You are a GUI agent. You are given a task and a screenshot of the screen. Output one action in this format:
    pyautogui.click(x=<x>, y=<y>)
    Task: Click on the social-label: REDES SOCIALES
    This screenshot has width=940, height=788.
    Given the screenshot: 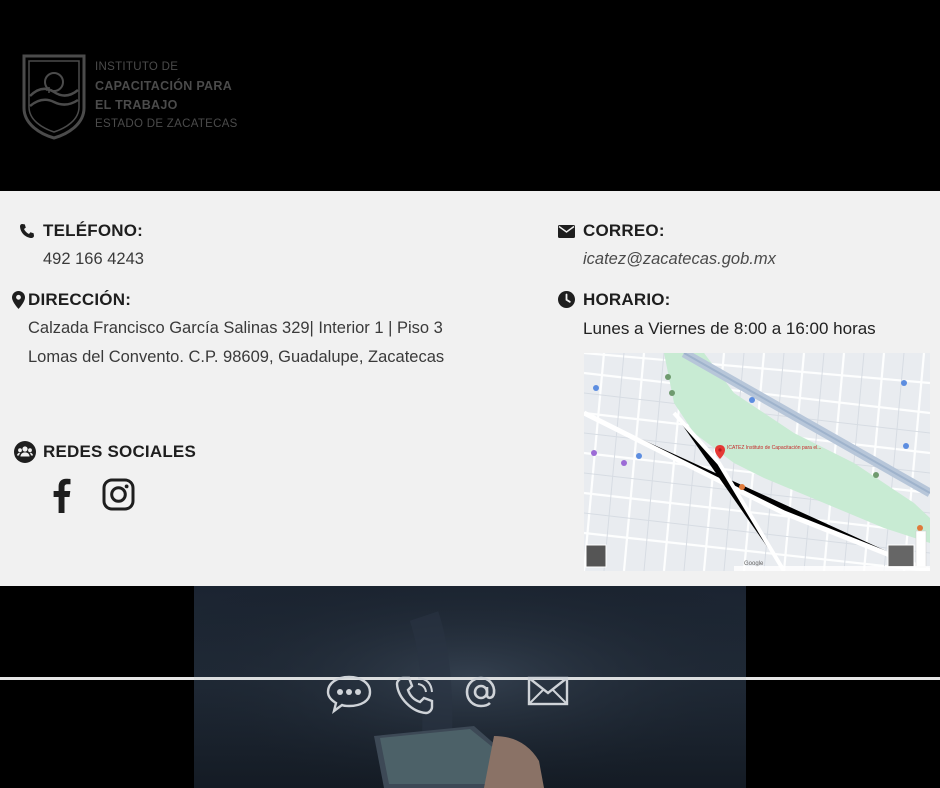 What is the action you would take?
    pyautogui.click(x=119, y=451)
    